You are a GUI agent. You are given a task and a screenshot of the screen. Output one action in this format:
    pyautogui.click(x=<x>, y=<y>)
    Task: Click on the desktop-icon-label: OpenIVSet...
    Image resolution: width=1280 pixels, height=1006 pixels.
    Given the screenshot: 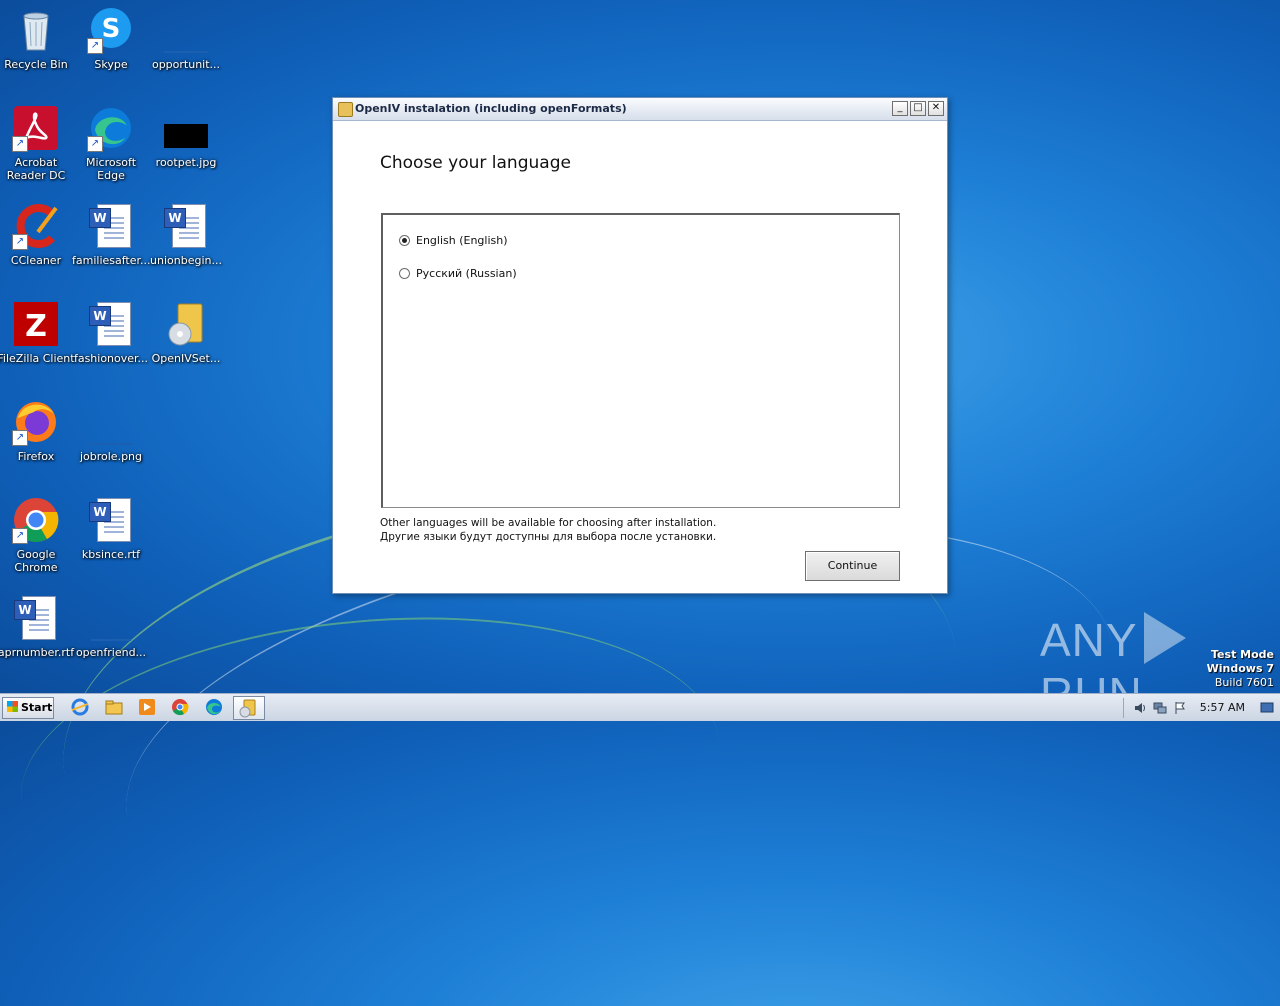 What is the action you would take?
    pyautogui.click(x=186, y=358)
    